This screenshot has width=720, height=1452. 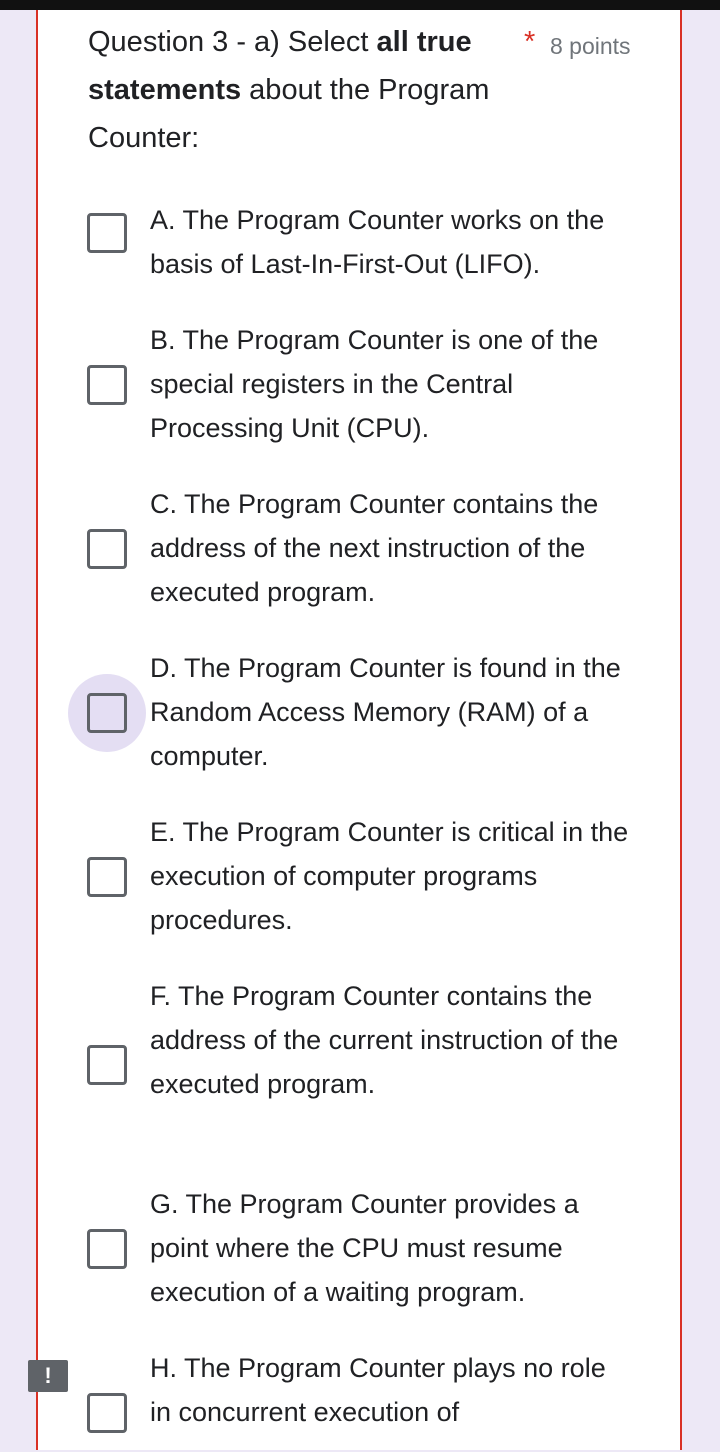 I want to click on checkbox-focus-ring, so click(x=107, y=713).